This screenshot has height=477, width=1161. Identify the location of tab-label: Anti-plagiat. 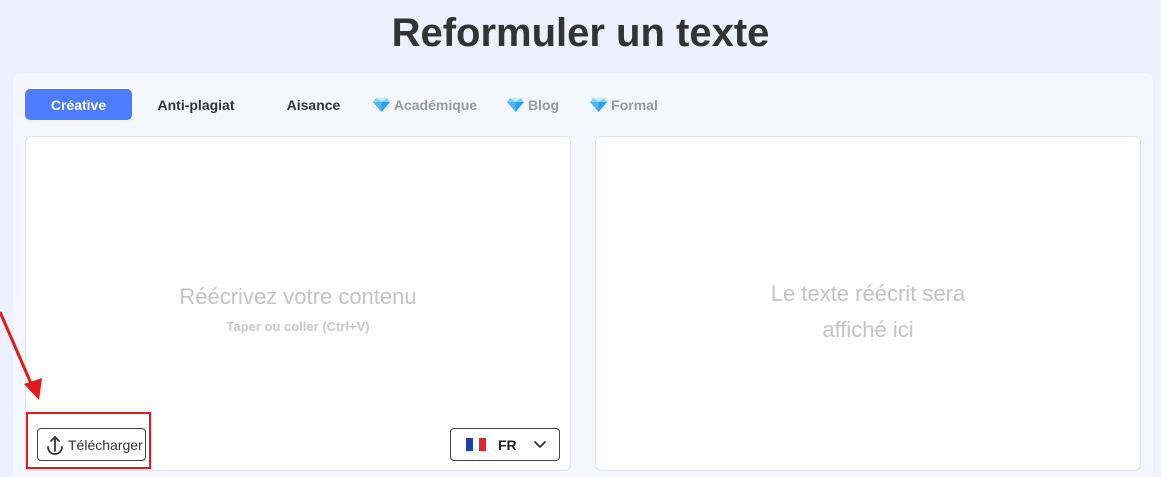
(196, 104).